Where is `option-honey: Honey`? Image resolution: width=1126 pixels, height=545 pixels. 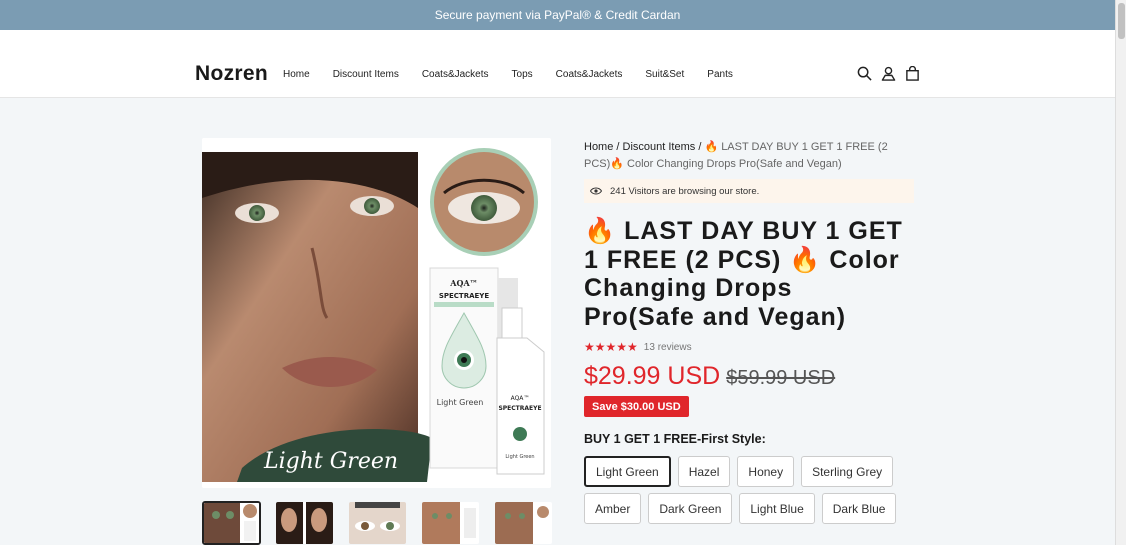 option-honey: Honey is located at coordinates (766, 471).